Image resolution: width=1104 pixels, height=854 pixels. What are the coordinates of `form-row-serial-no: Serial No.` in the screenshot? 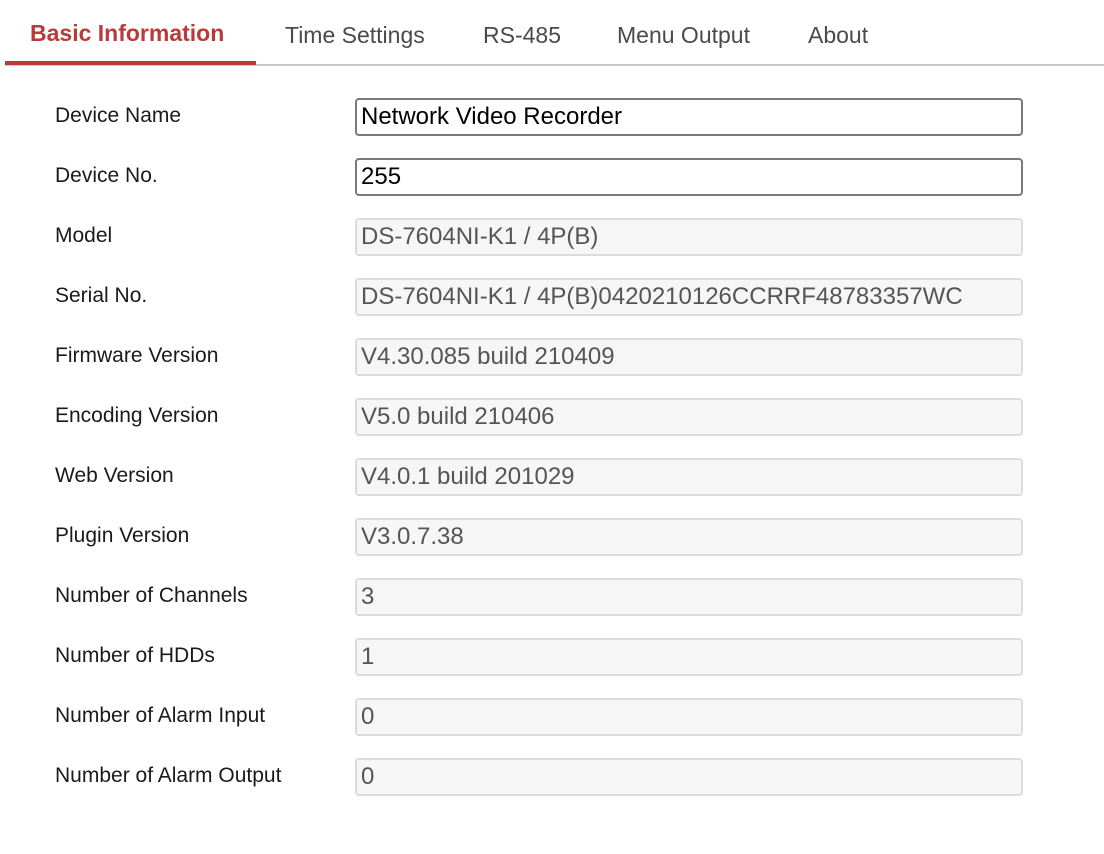 It's located at (552, 297).